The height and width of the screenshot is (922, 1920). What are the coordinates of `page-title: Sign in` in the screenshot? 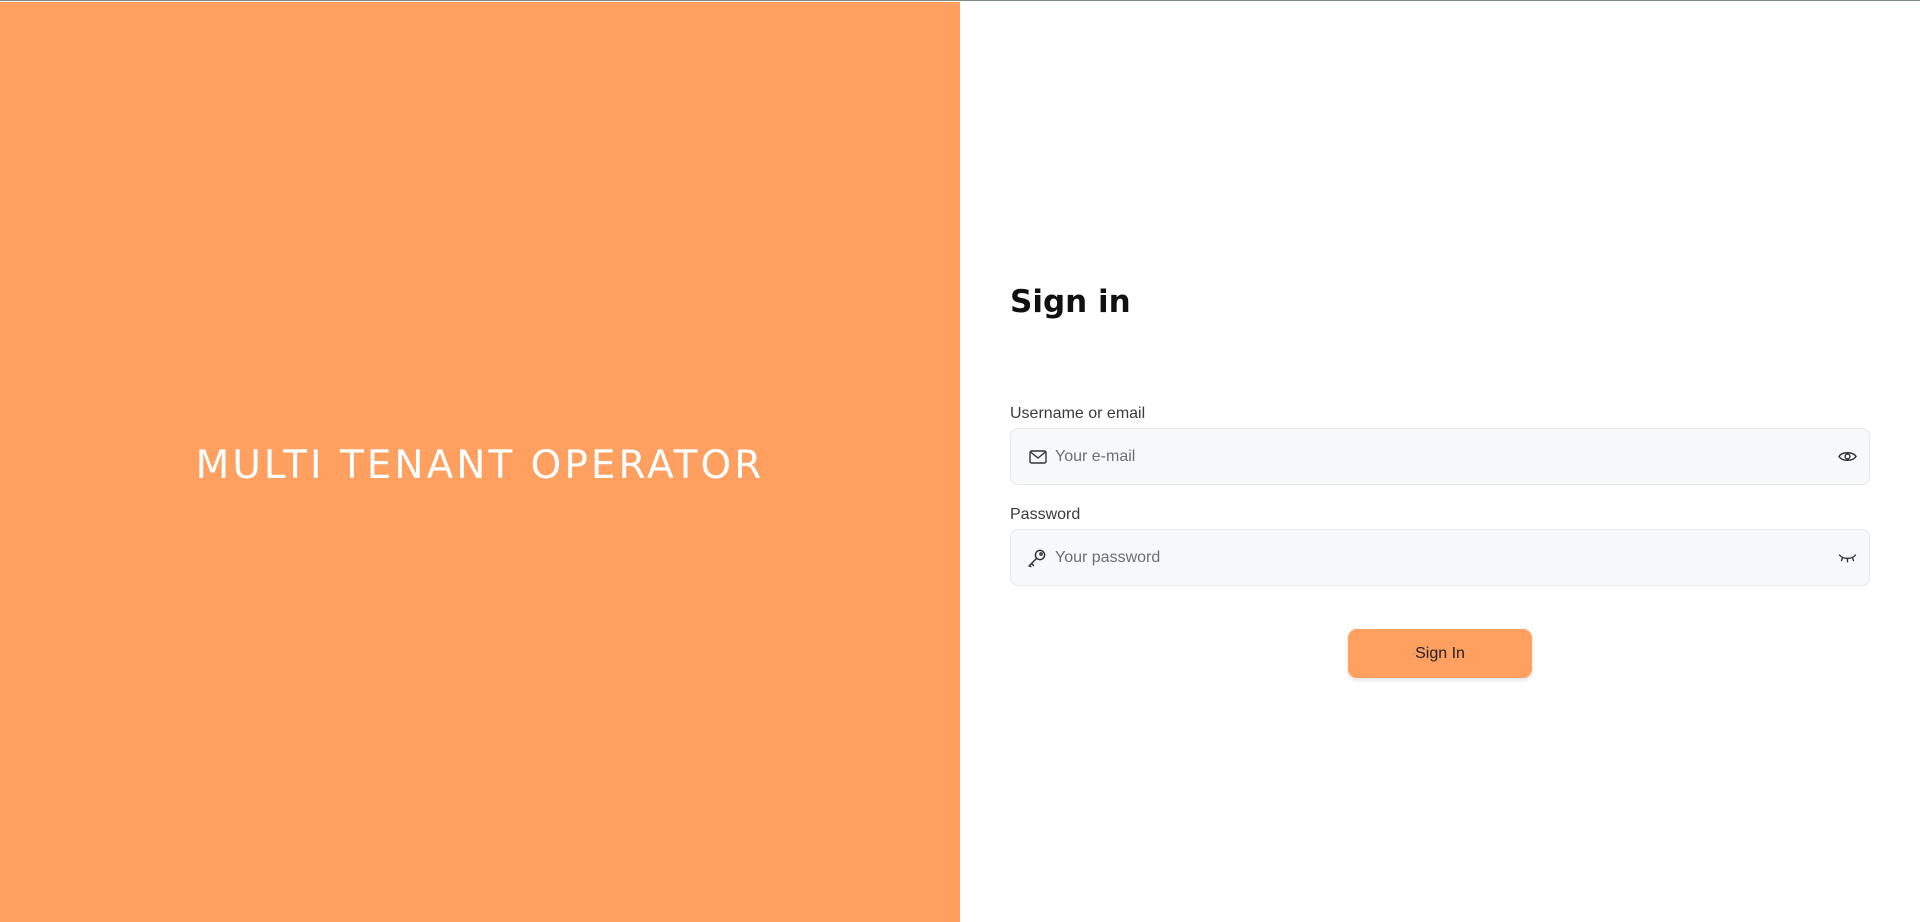 It's located at (1070, 302).